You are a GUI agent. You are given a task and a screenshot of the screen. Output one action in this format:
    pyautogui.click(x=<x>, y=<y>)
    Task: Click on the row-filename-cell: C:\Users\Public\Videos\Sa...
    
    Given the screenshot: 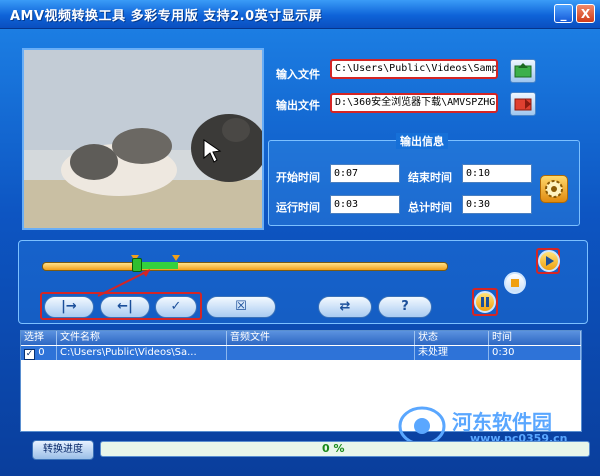 What is the action you would take?
    pyautogui.click(x=142, y=353)
    